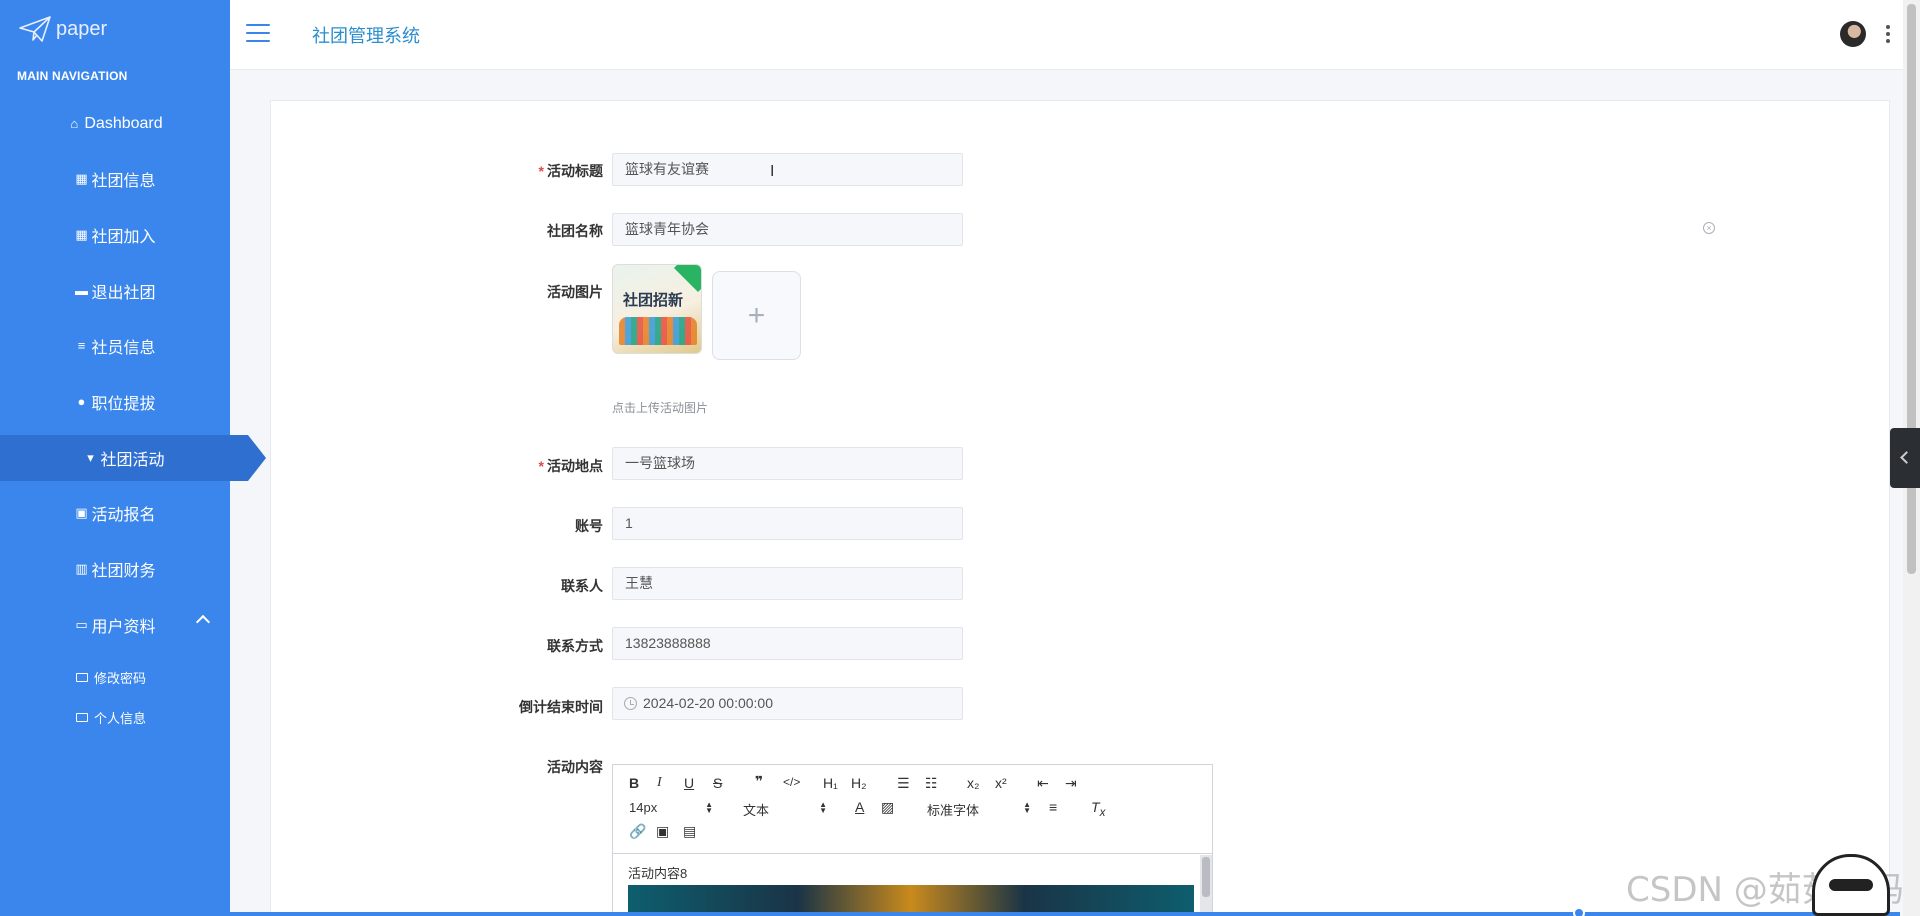 Image resolution: width=1920 pixels, height=916 pixels. Describe the element at coordinates (35, 29) in the screenshot. I see `paper-plane-icon` at that location.